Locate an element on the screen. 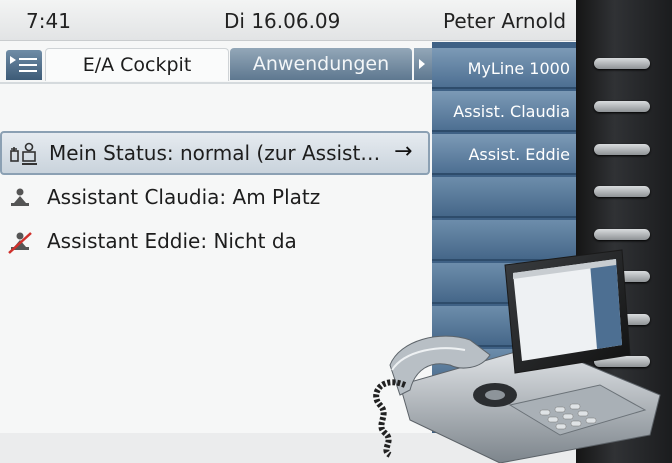  fkey-assist-claudia: Assist. Claudia is located at coordinates (504, 111).